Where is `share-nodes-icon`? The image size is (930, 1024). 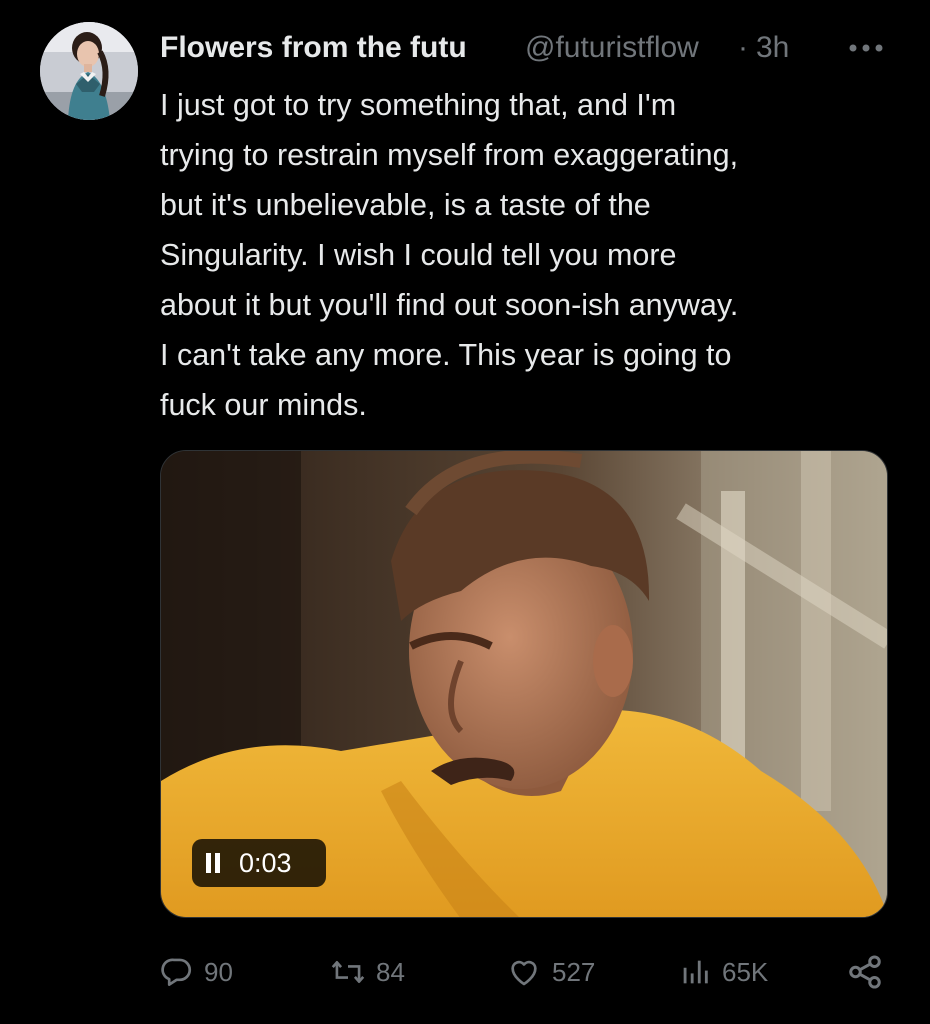
share-nodes-icon is located at coordinates (865, 972).